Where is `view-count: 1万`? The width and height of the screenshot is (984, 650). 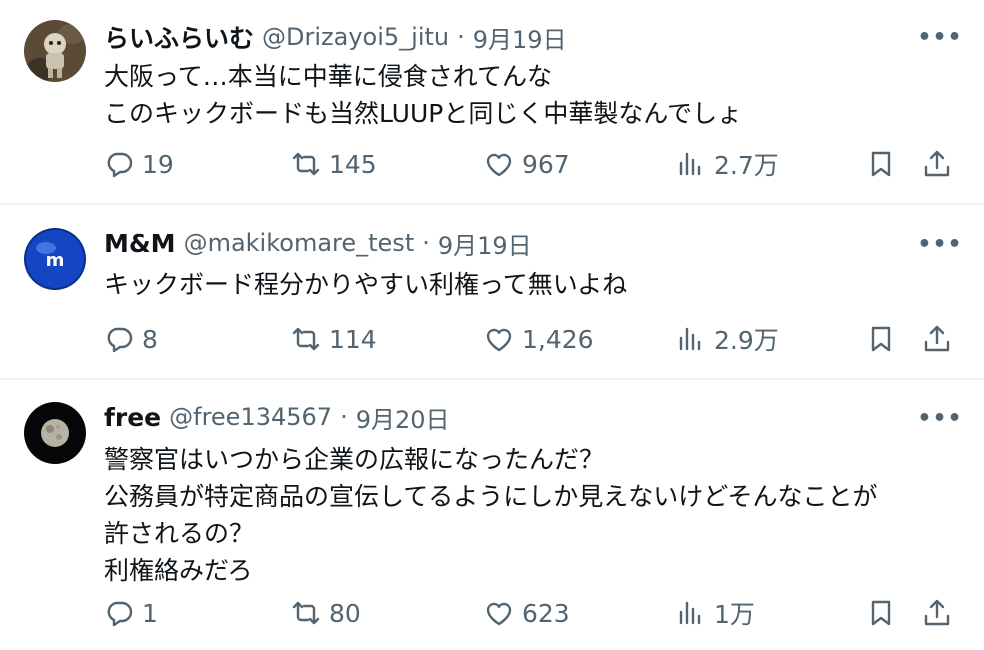
view-count: 1万 is located at coordinates (734, 614).